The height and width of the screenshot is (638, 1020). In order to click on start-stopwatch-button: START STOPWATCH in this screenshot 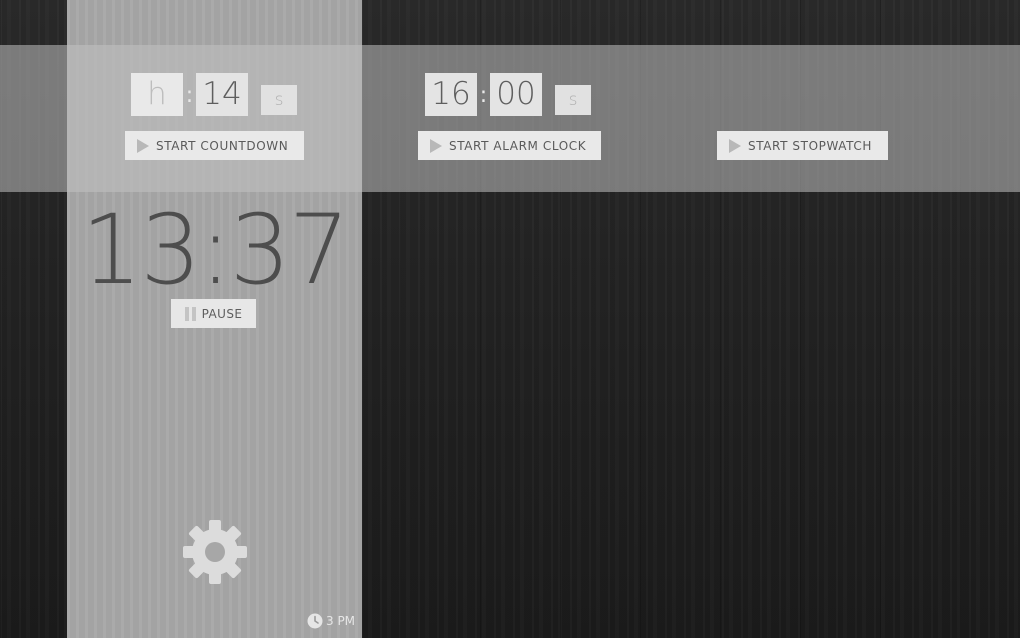, I will do `click(802, 145)`.